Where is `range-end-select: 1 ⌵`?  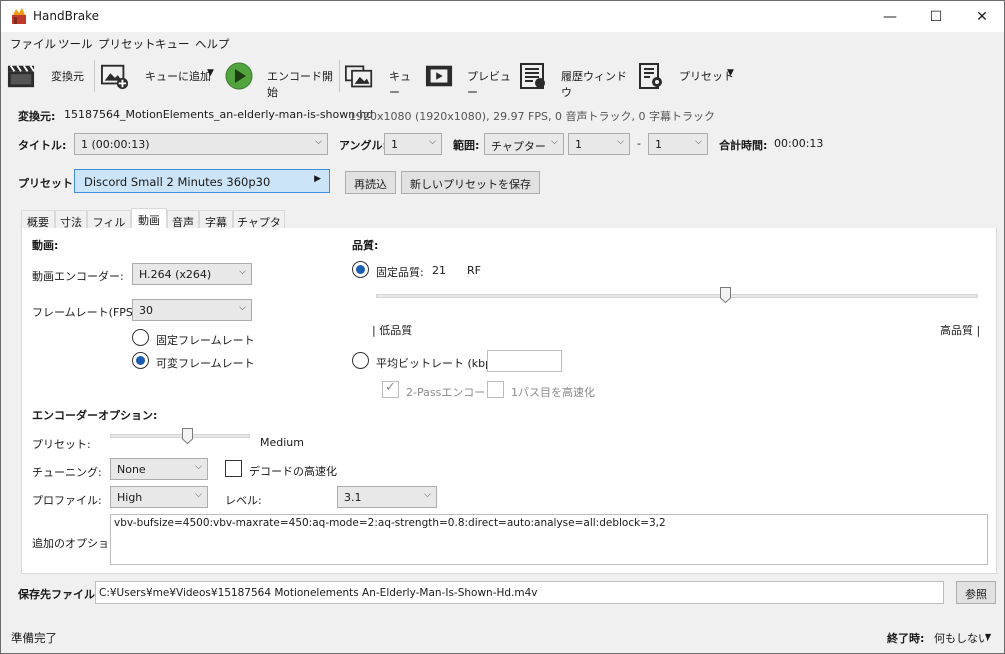
range-end-select: 1 ⌵ is located at coordinates (678, 144).